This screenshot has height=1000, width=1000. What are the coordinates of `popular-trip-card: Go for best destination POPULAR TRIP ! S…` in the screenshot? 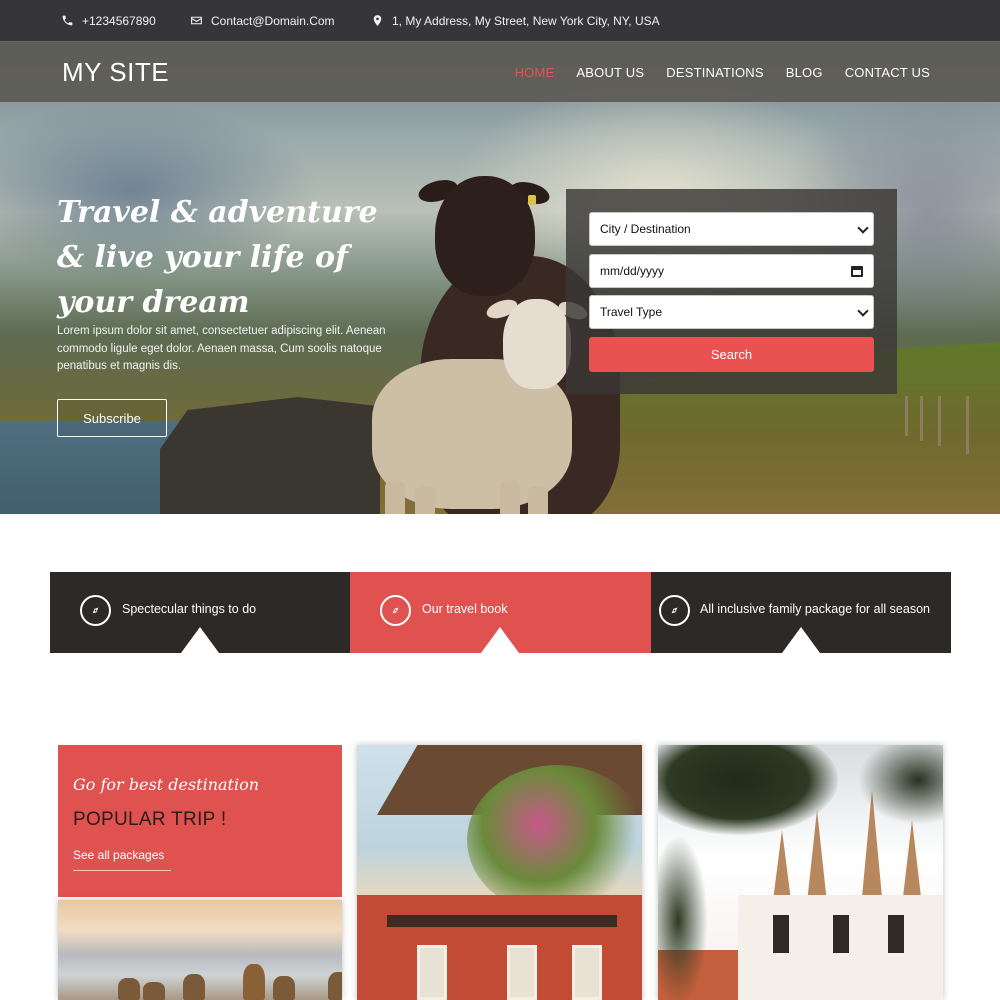 It's located at (200, 821).